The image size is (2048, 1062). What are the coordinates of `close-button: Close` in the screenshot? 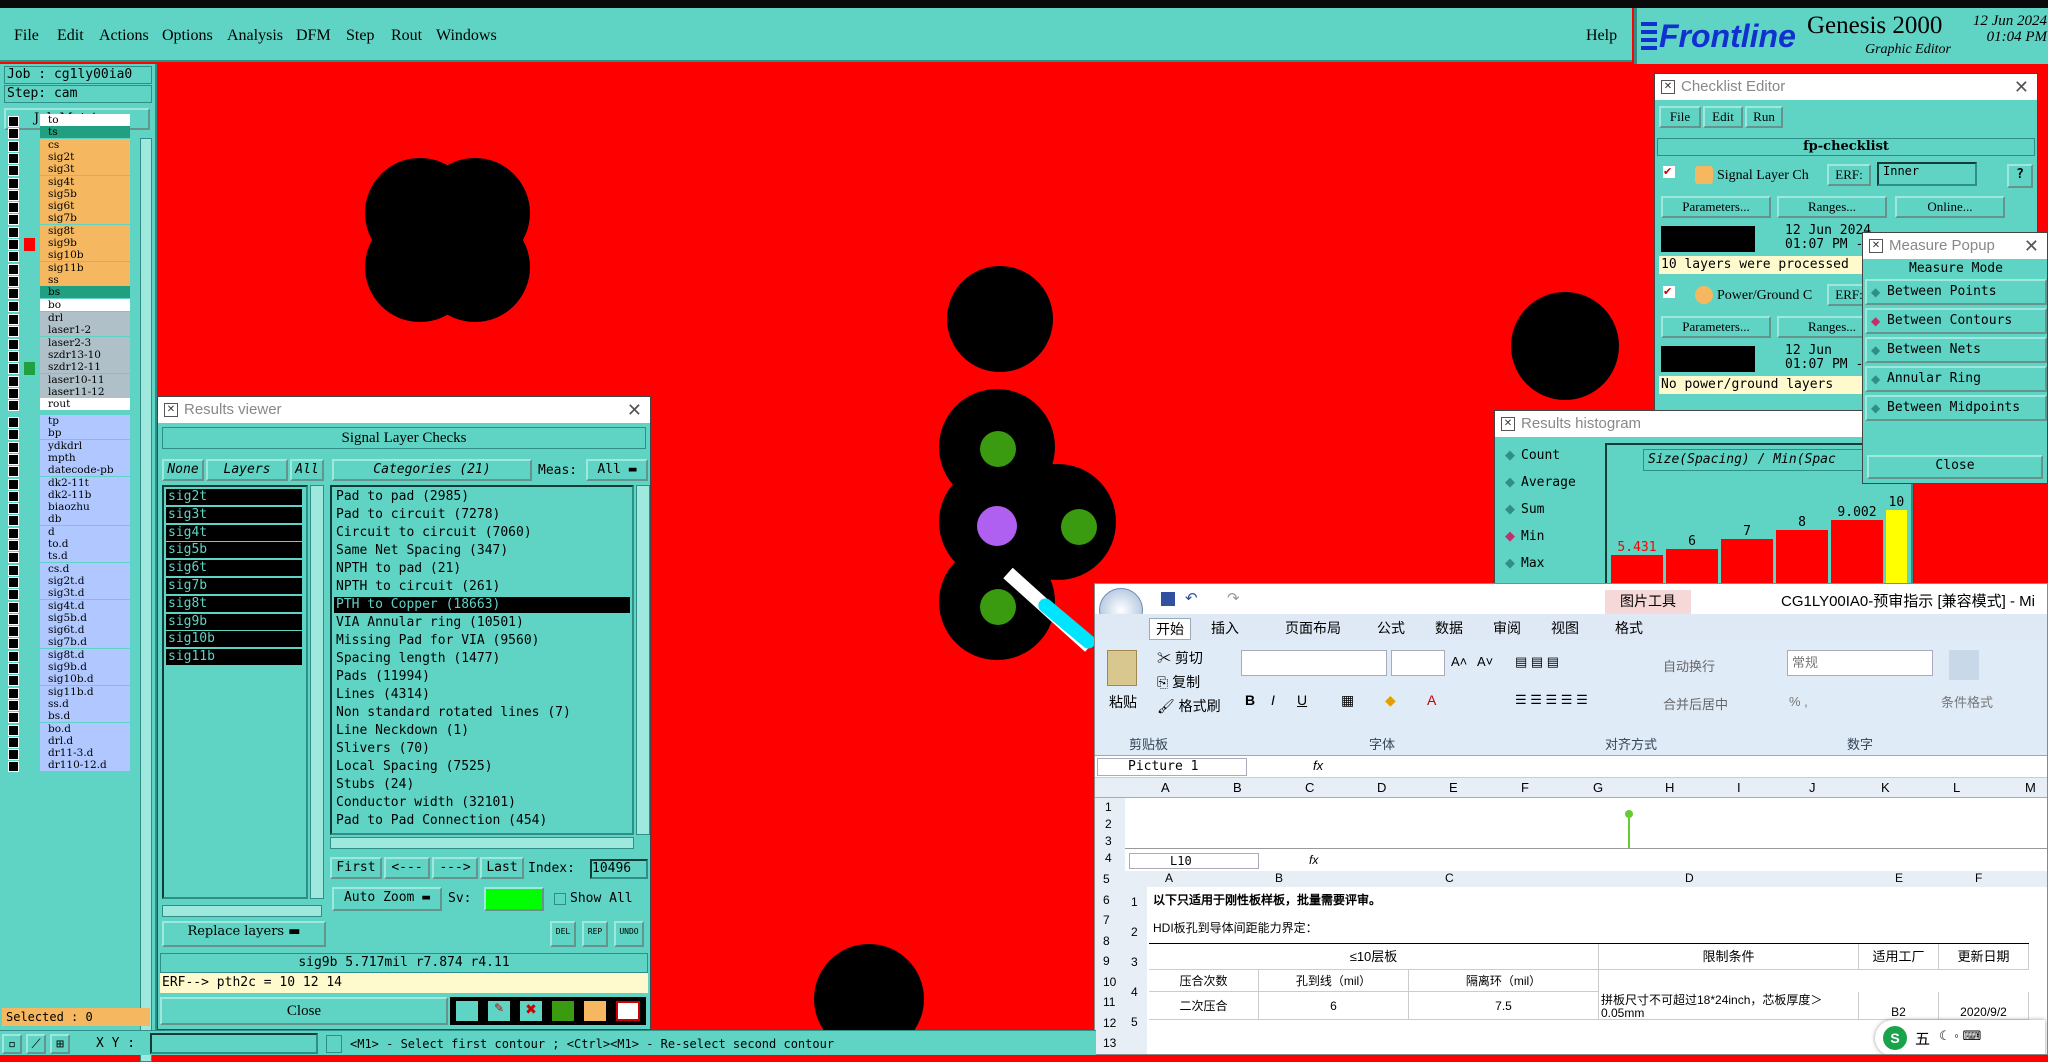 It's located at (304, 1011).